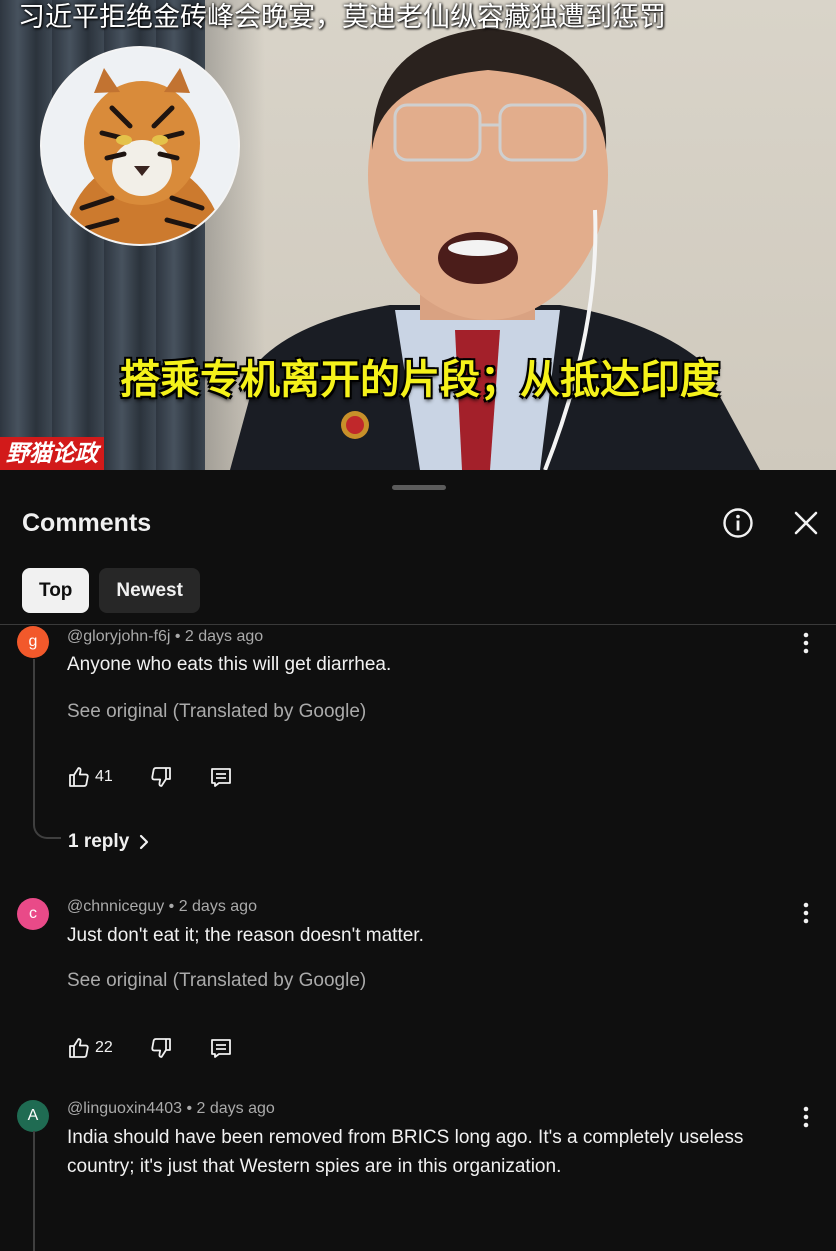 The height and width of the screenshot is (1251, 836). What do you see at coordinates (118, 636) in the screenshot?
I see `comment-author: @gloryjohn-f6j` at bounding box center [118, 636].